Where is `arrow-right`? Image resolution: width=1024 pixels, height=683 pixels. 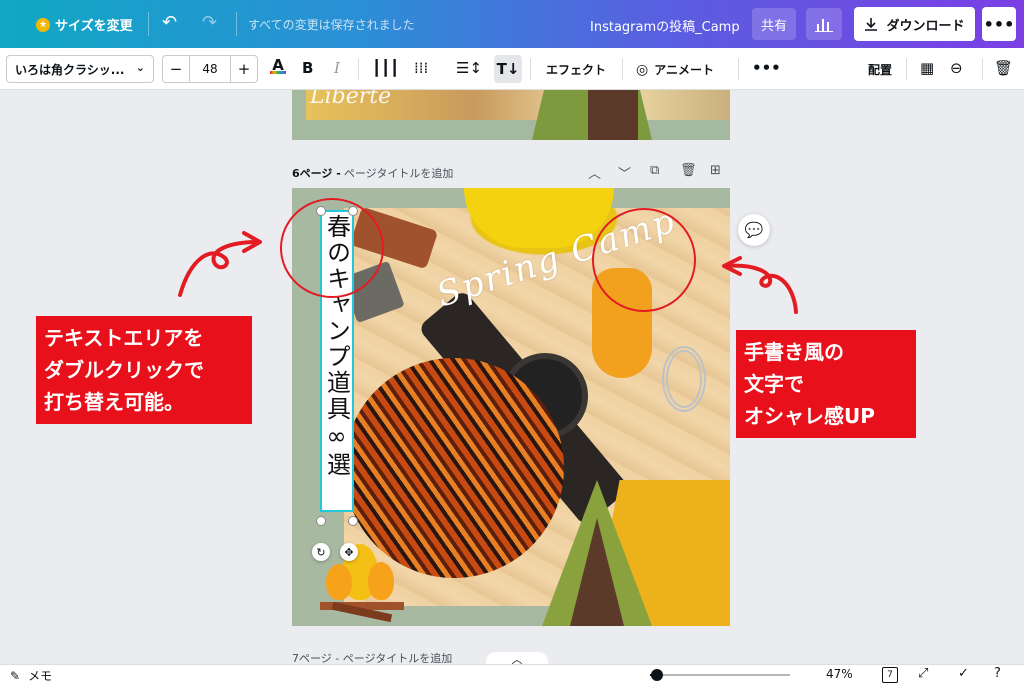
arrow-right is located at coordinates (760, 285).